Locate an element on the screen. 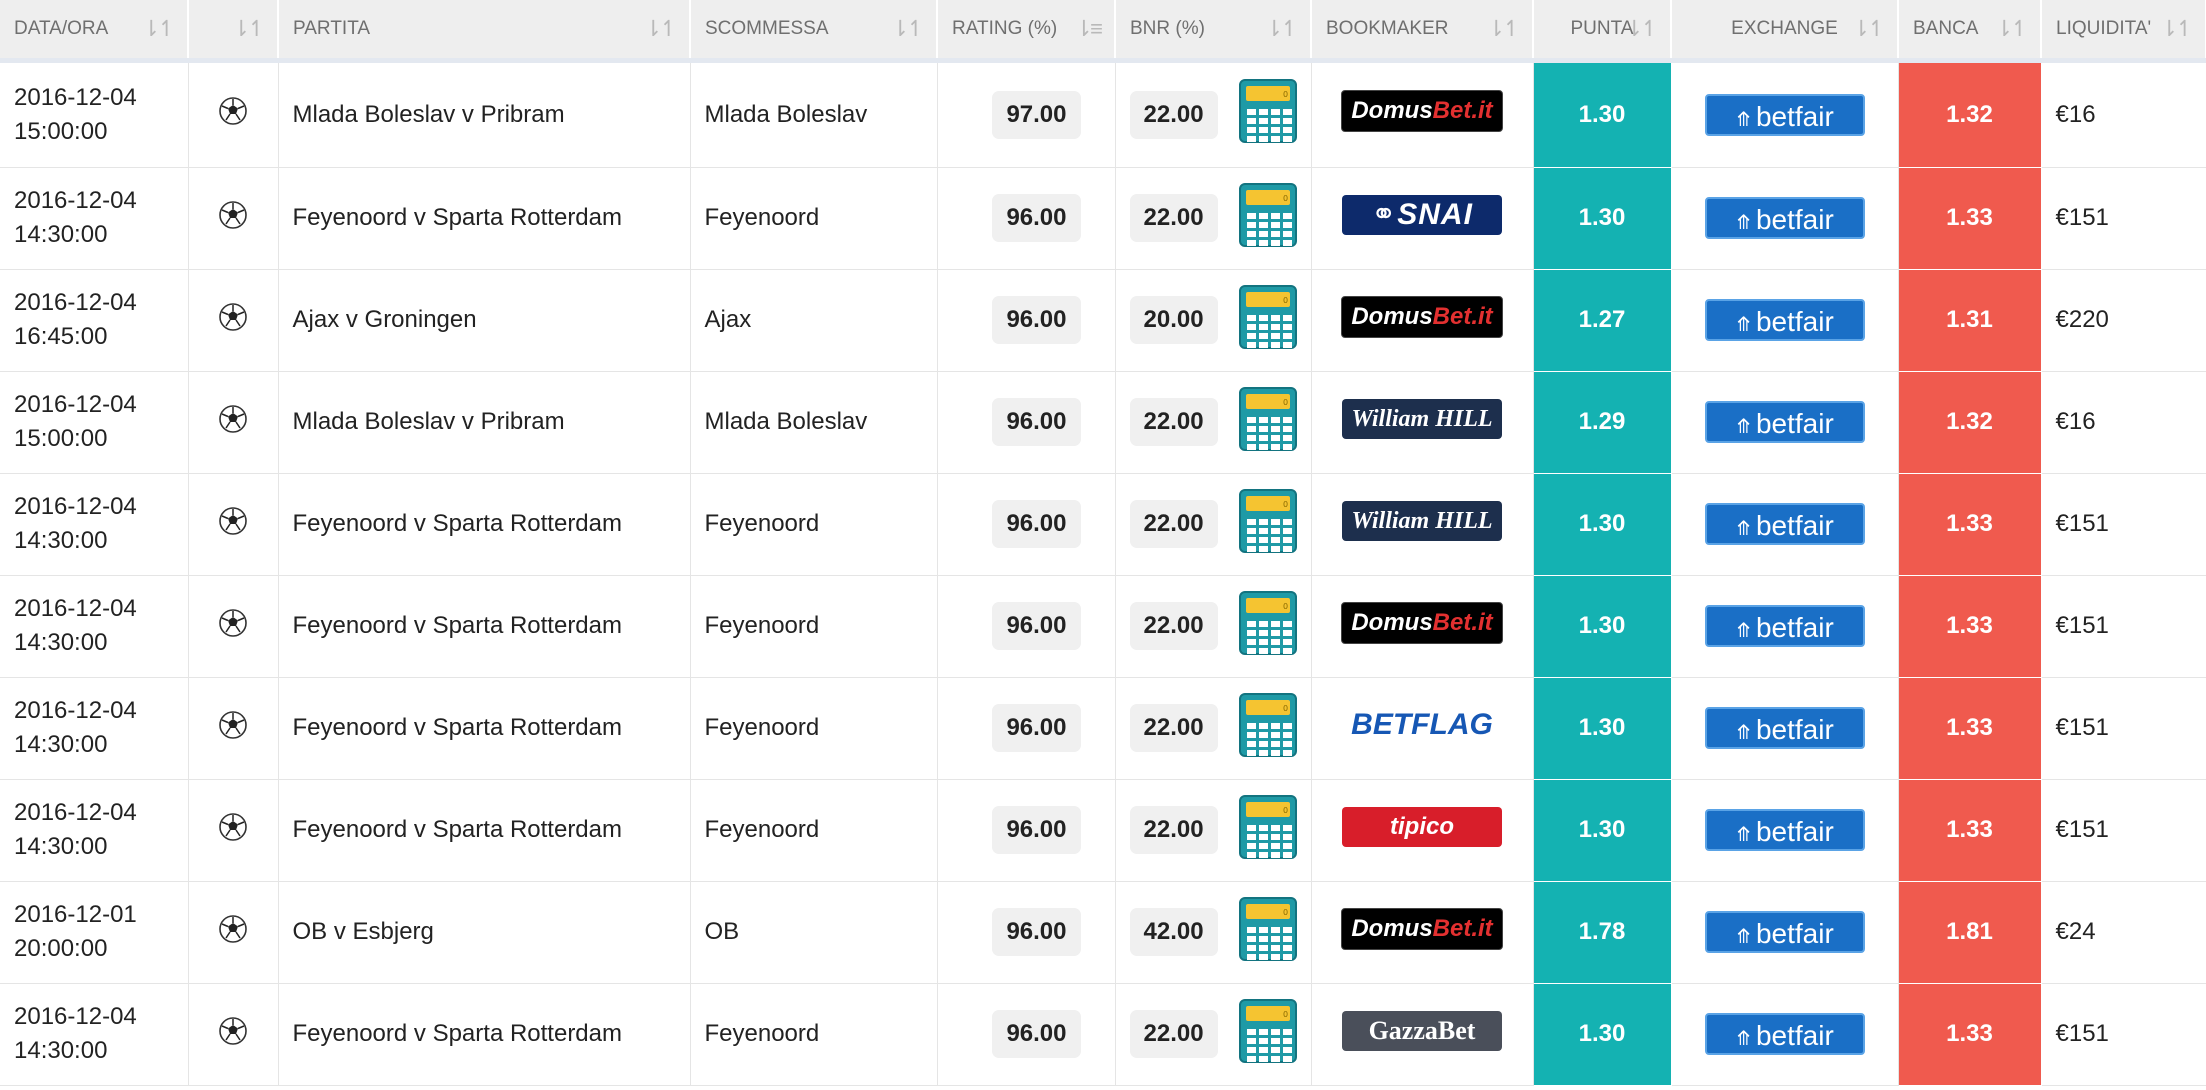 The width and height of the screenshot is (2206, 1090). header-col-bookmaker: BOOKMAKER ⇂↿ is located at coordinates (1422, 30).